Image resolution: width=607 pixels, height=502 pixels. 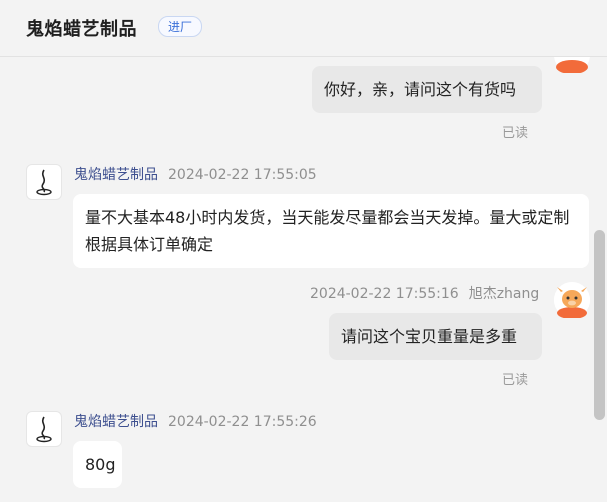 What do you see at coordinates (242, 422) in the screenshot?
I see `message-time: 2024-02-22 17:55:26` at bounding box center [242, 422].